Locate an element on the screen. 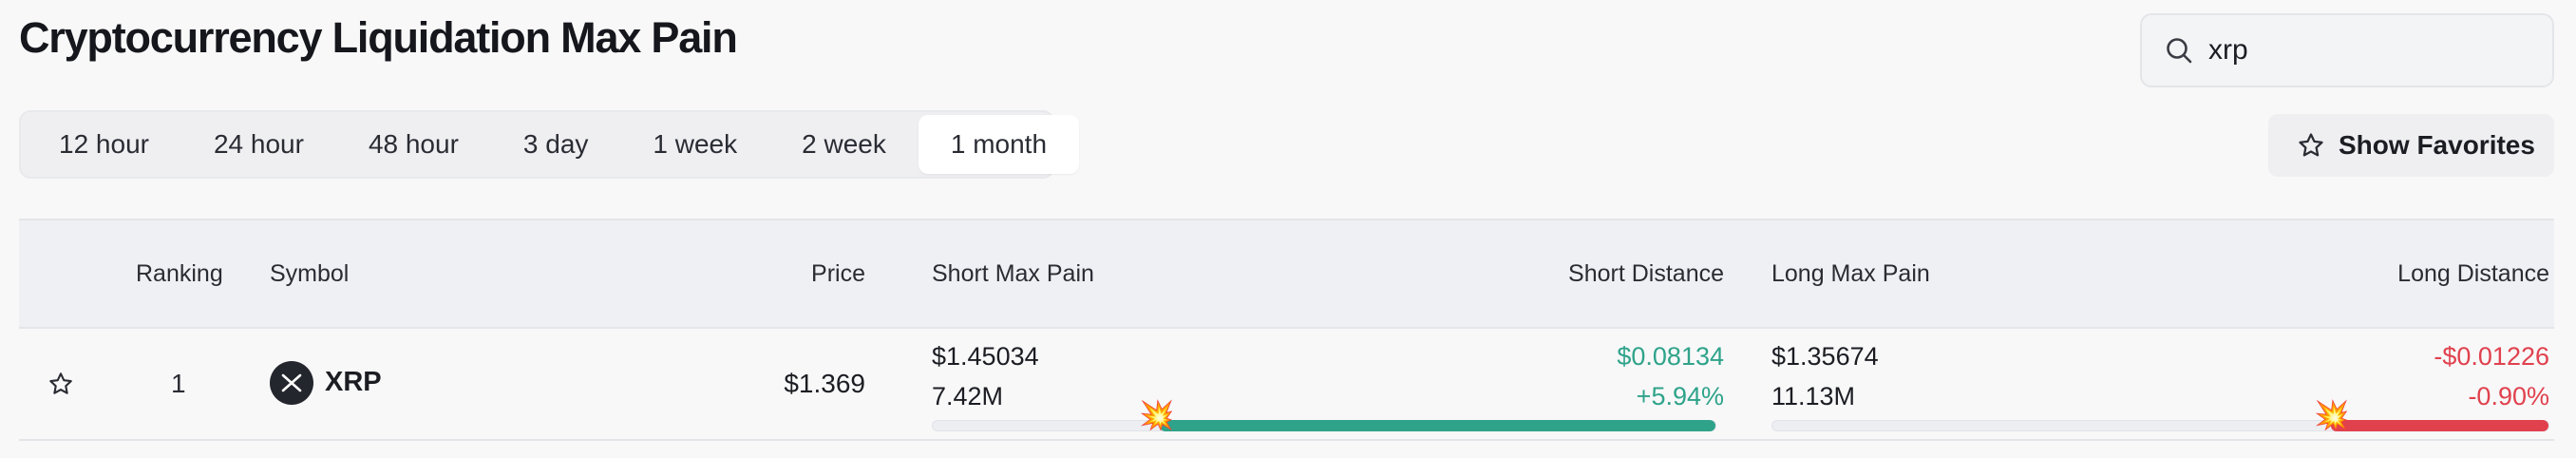 The height and width of the screenshot is (458, 2576). price-value: $1.369 is located at coordinates (824, 383).